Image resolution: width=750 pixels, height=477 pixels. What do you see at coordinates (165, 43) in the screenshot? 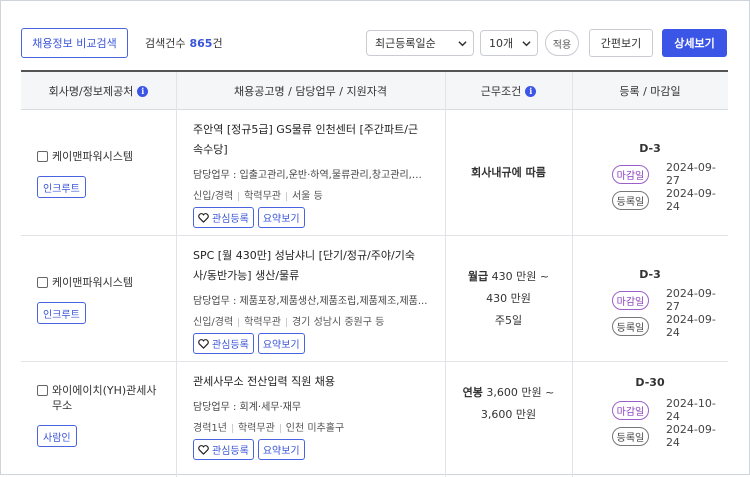
I see `result-count-label: 검색건수` at bounding box center [165, 43].